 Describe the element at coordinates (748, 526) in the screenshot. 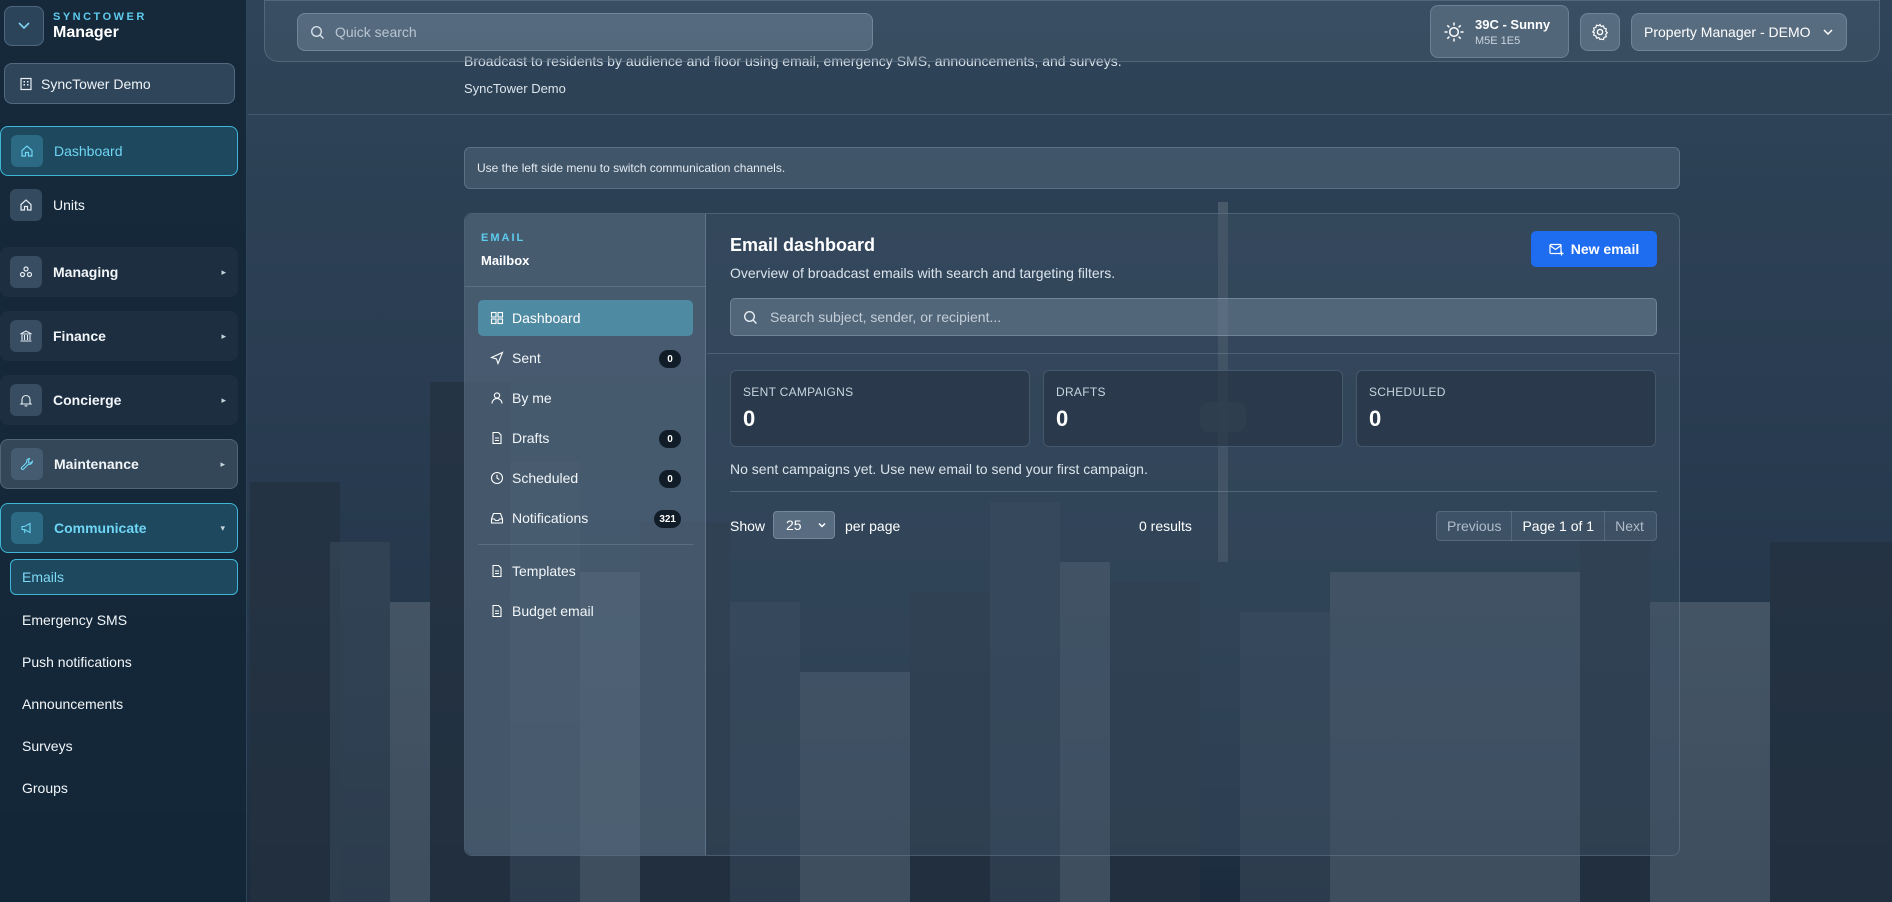

I see `show-label: Show` at that location.